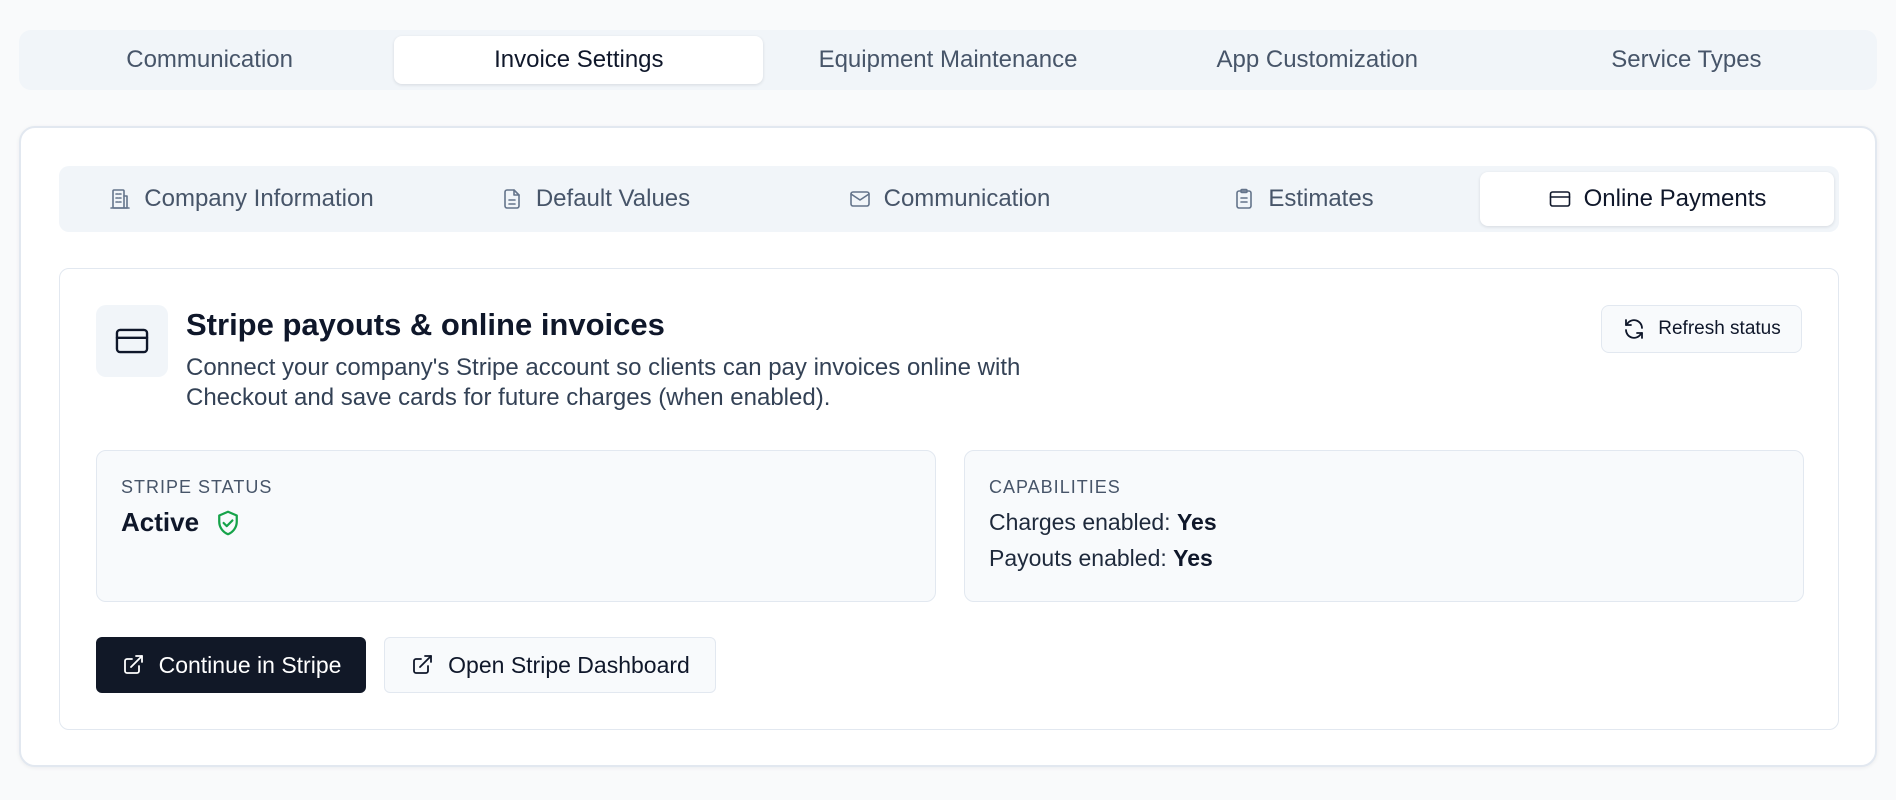 This screenshot has height=800, width=1896. I want to click on subtab-estimates: Estimates, so click(1303, 199).